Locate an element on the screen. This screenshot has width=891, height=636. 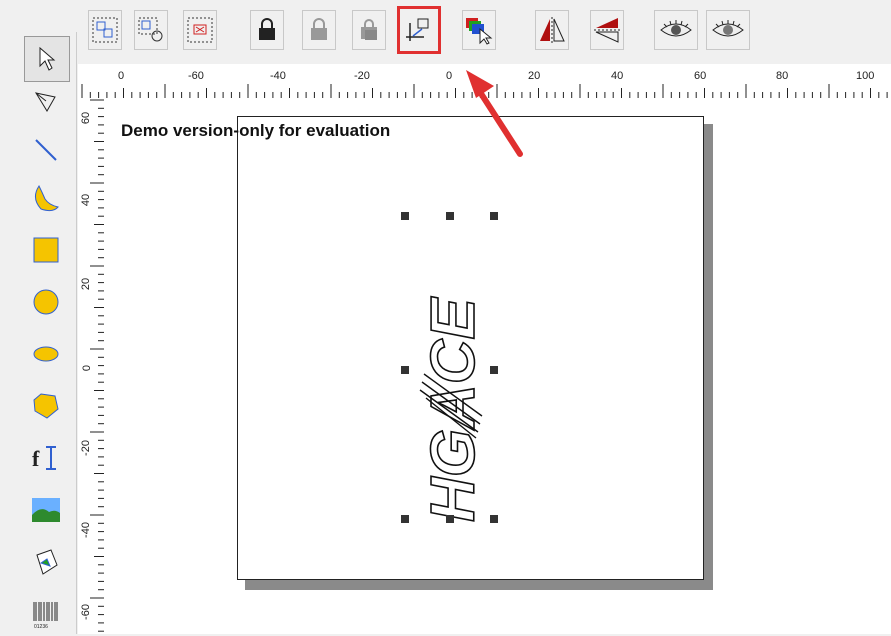
polygon-tool is located at coordinates (46, 406).